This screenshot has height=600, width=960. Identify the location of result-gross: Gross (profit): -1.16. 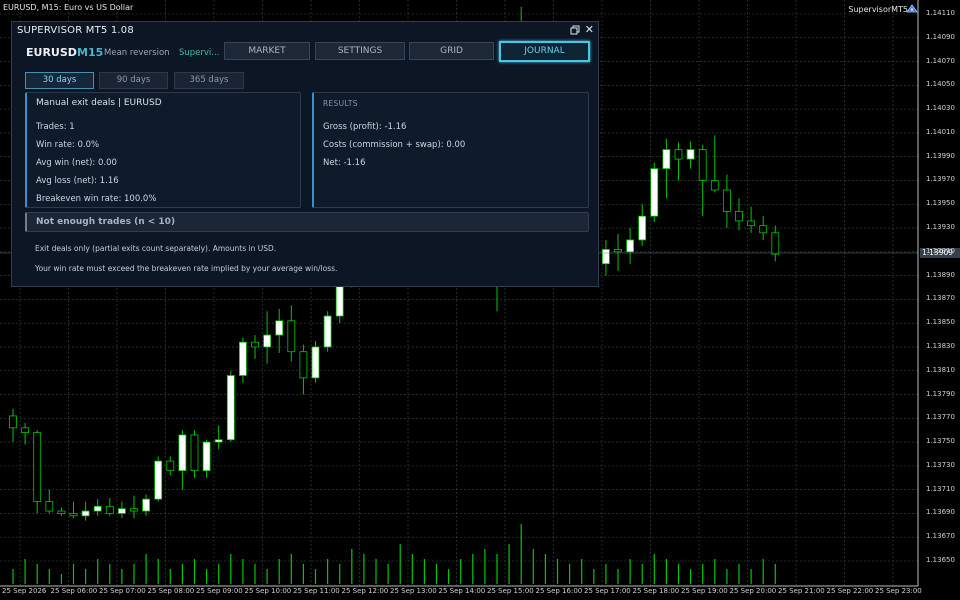
(365, 127).